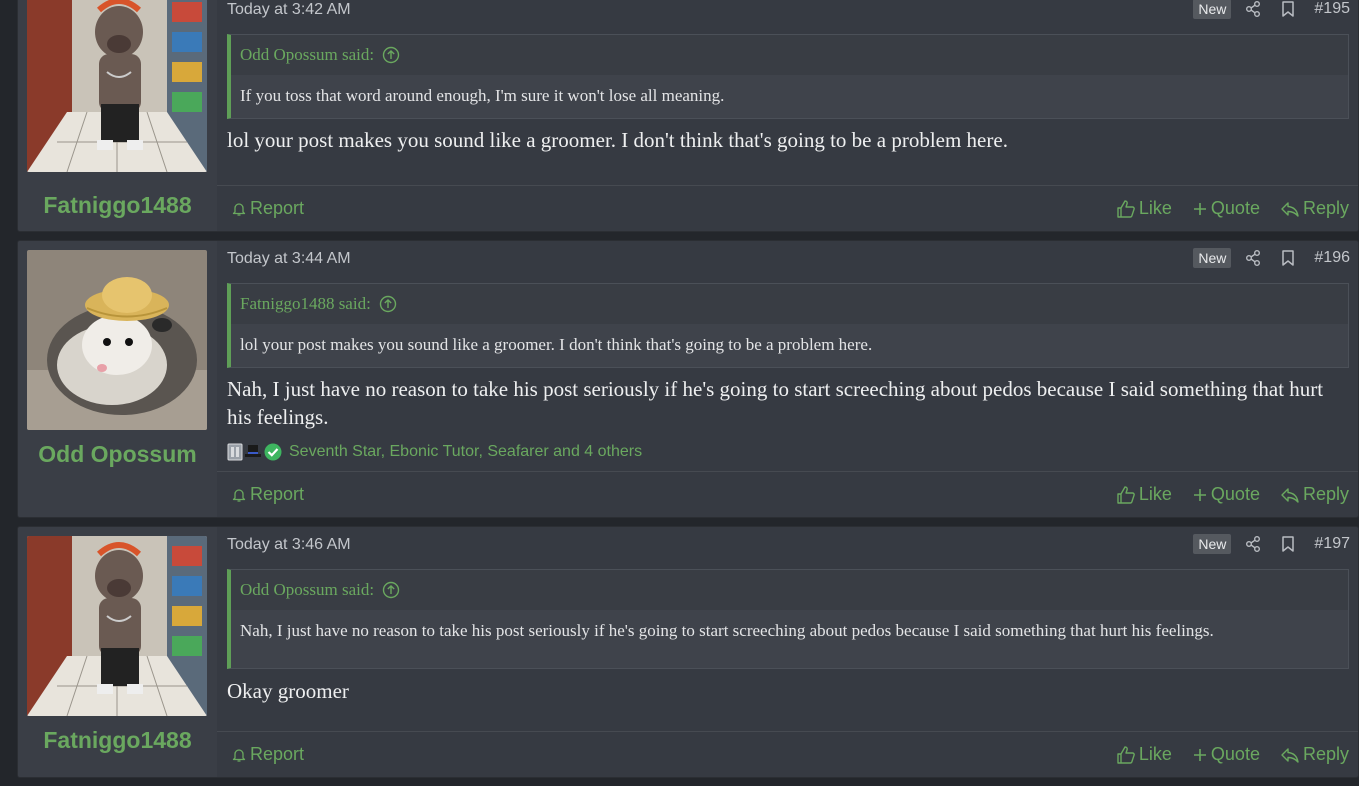  I want to click on post-number-link: #196, so click(1332, 258).